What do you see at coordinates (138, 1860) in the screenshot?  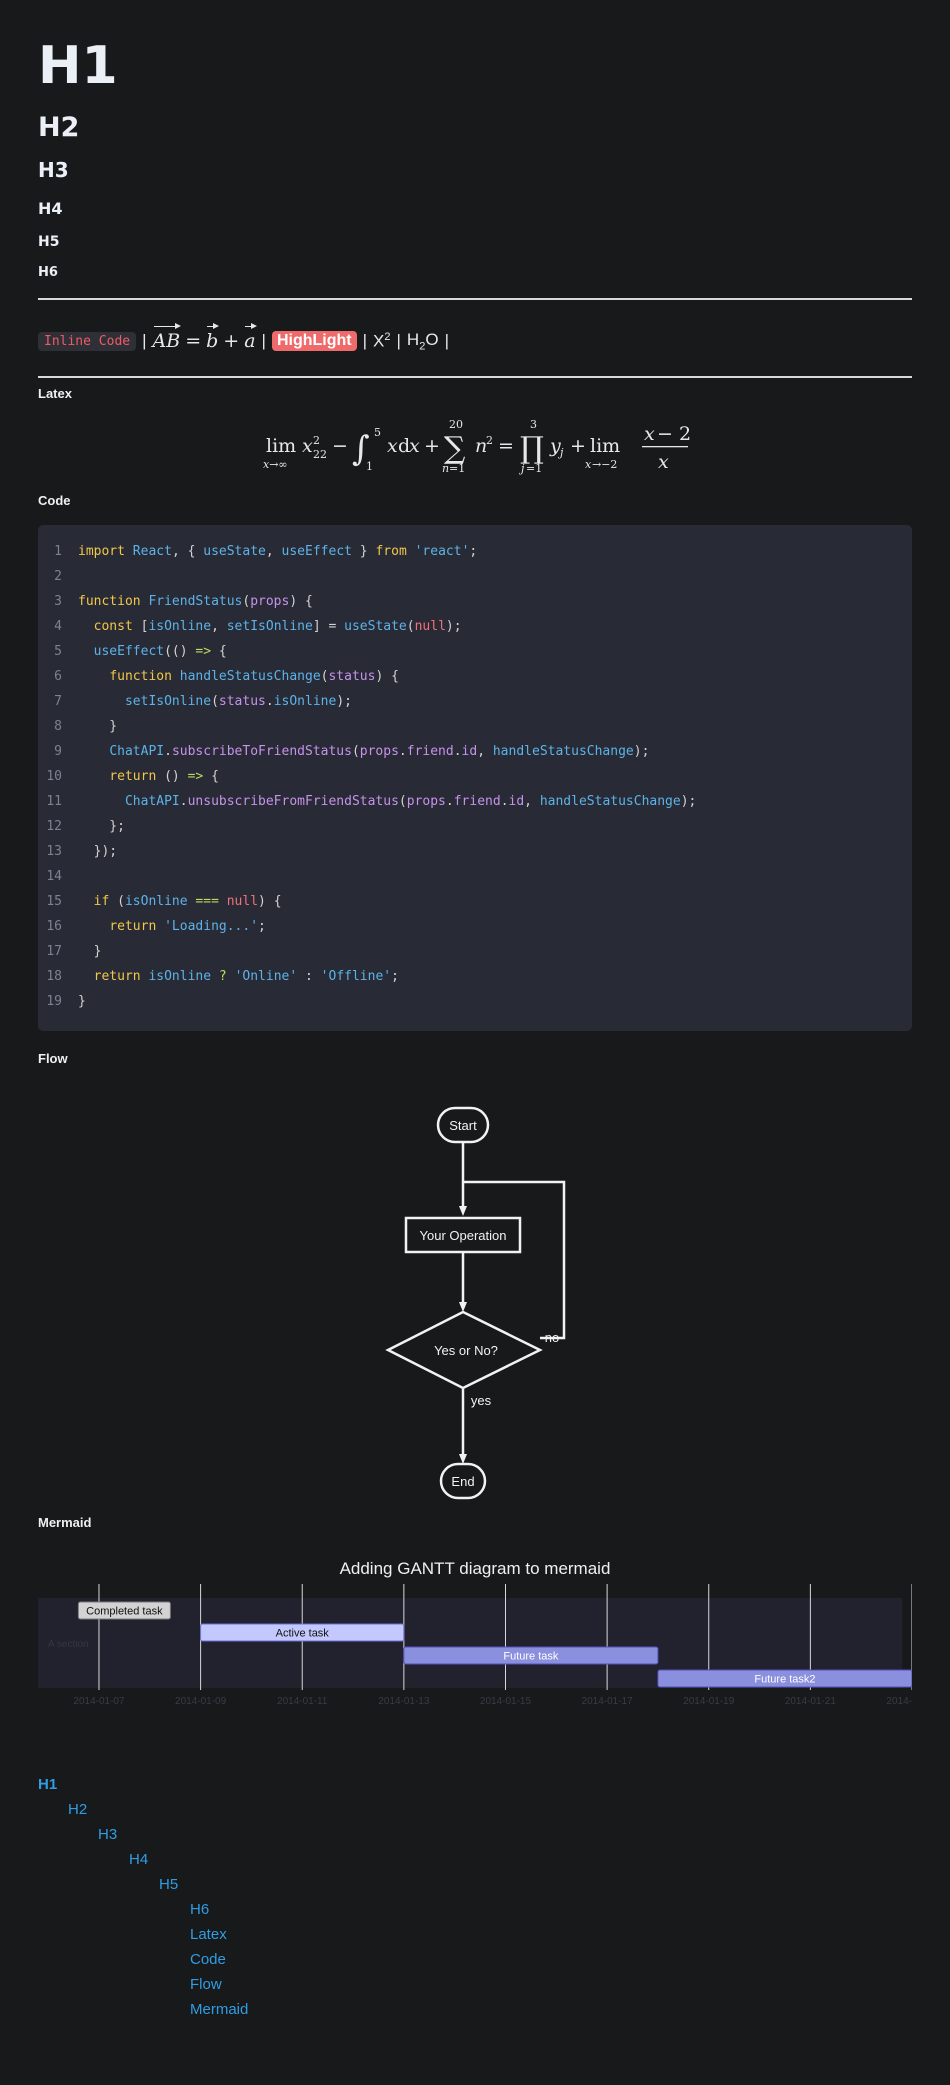 I see `toc-link-h4: H4` at bounding box center [138, 1860].